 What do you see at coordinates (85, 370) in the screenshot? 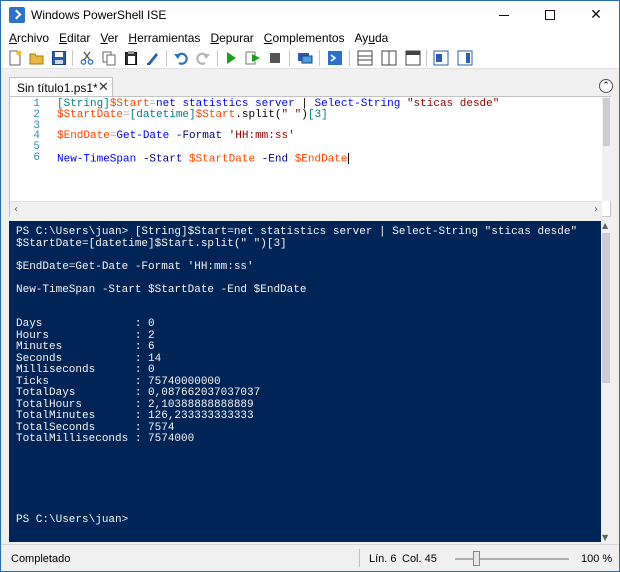
I see `console-line: Milliseconds : 0` at bounding box center [85, 370].